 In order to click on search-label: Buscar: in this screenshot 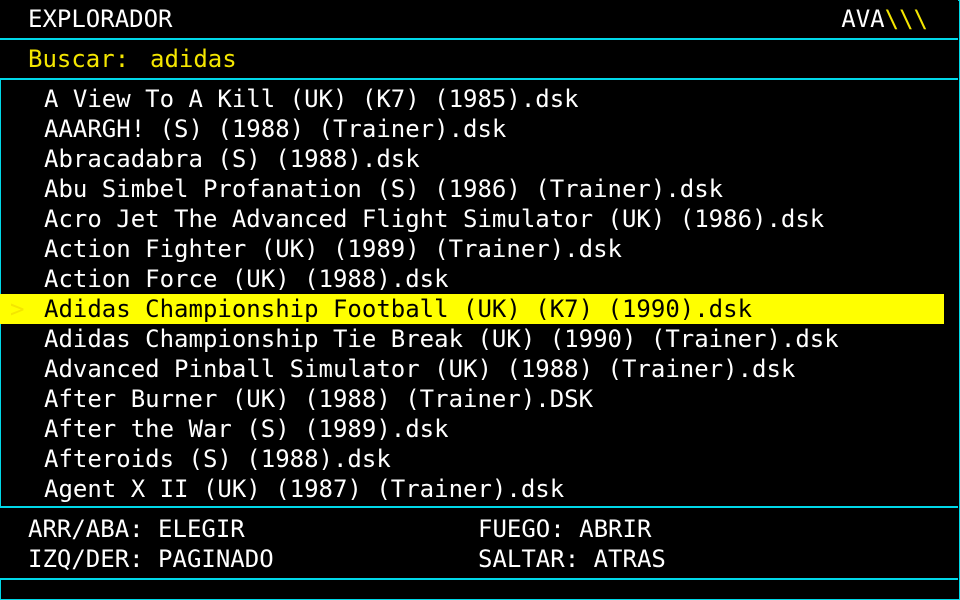, I will do `click(79, 59)`.